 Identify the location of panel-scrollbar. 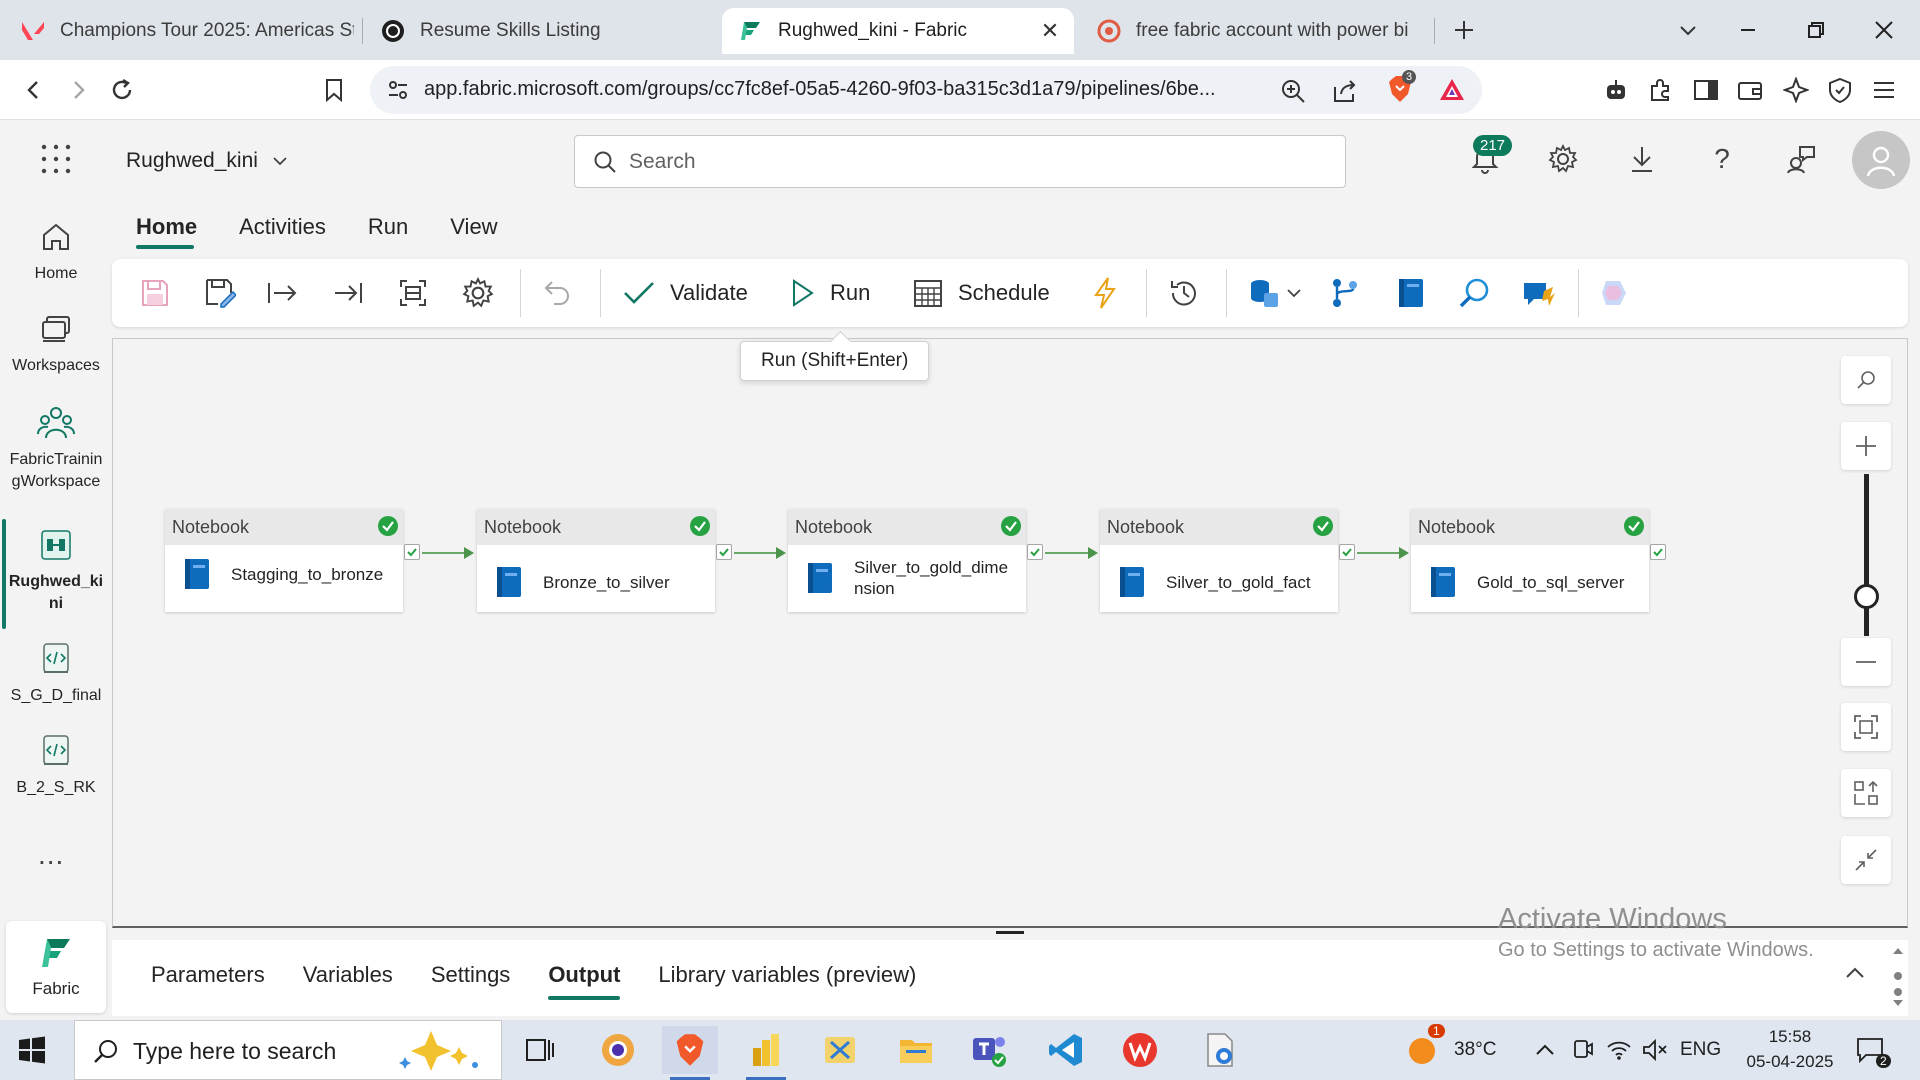
(1898, 978).